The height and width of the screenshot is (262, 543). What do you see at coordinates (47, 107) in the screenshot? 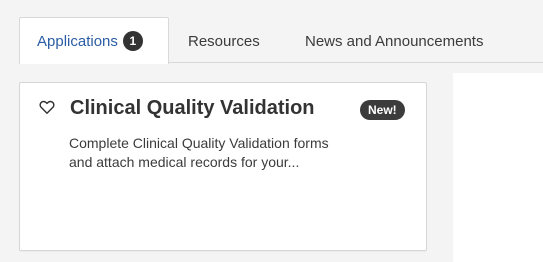
I see `heart-outline-icon` at bounding box center [47, 107].